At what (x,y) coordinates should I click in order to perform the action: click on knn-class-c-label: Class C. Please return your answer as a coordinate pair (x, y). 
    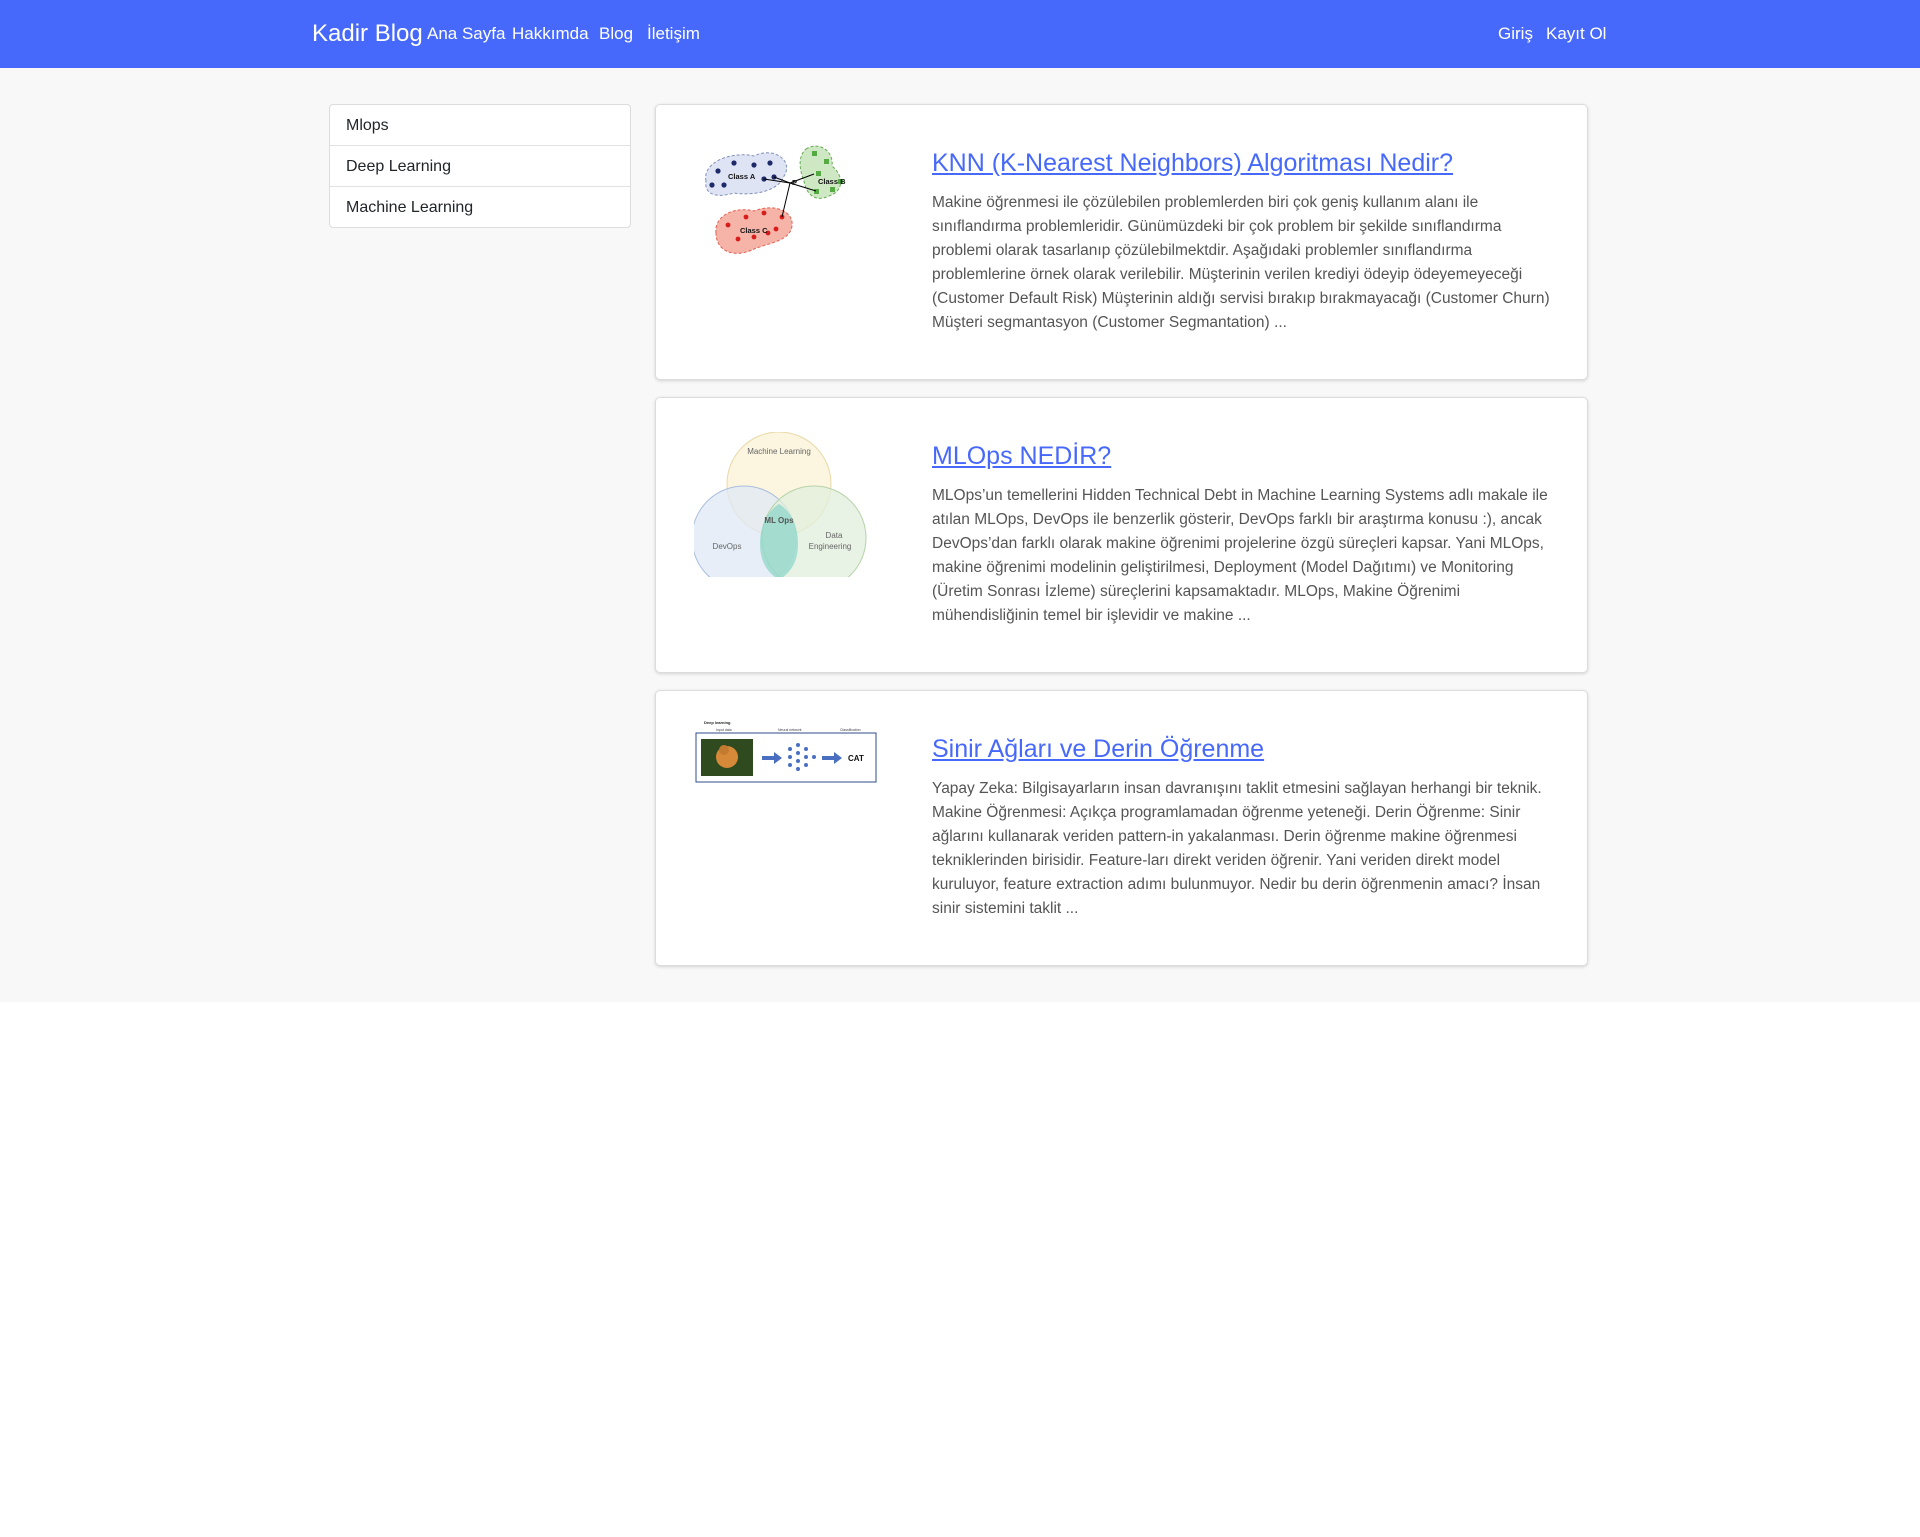
    Looking at the image, I should click on (754, 230).